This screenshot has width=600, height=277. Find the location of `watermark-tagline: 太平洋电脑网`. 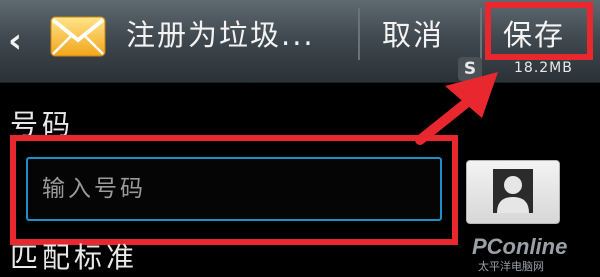

watermark-tagline: 太平洋电脑网 is located at coordinates (511, 266).